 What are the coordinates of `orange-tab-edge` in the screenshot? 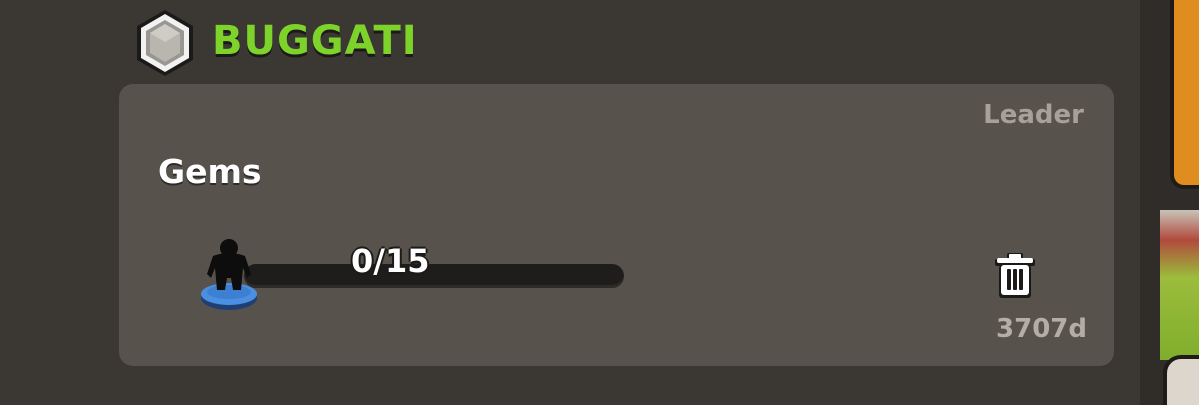 It's located at (1184, 94).